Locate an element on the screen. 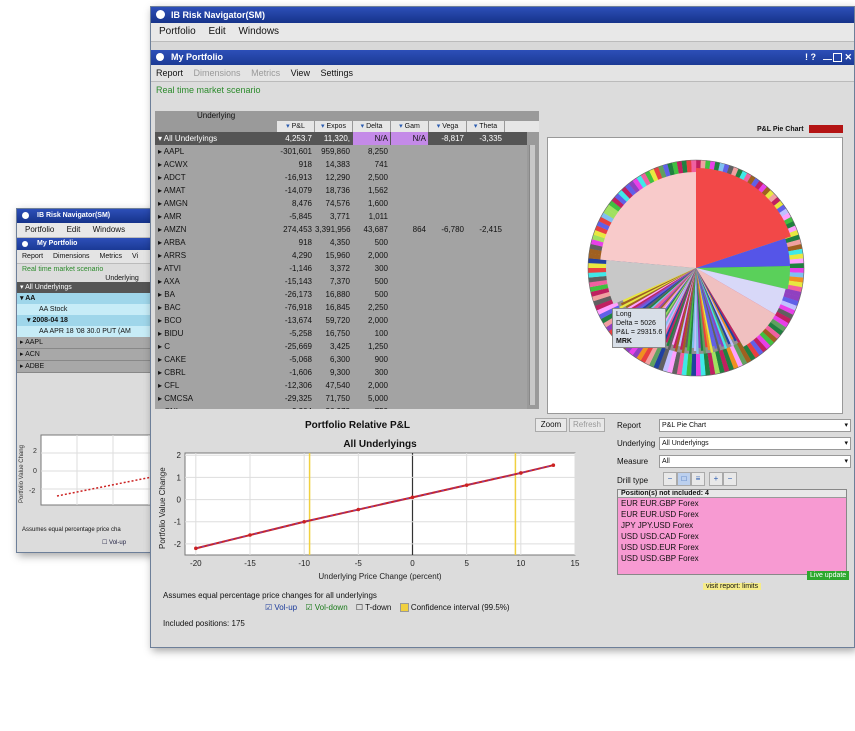 Image resolution: width=855 pixels, height=731 pixels. table-cell: 500 is located at coordinates (381, 242).